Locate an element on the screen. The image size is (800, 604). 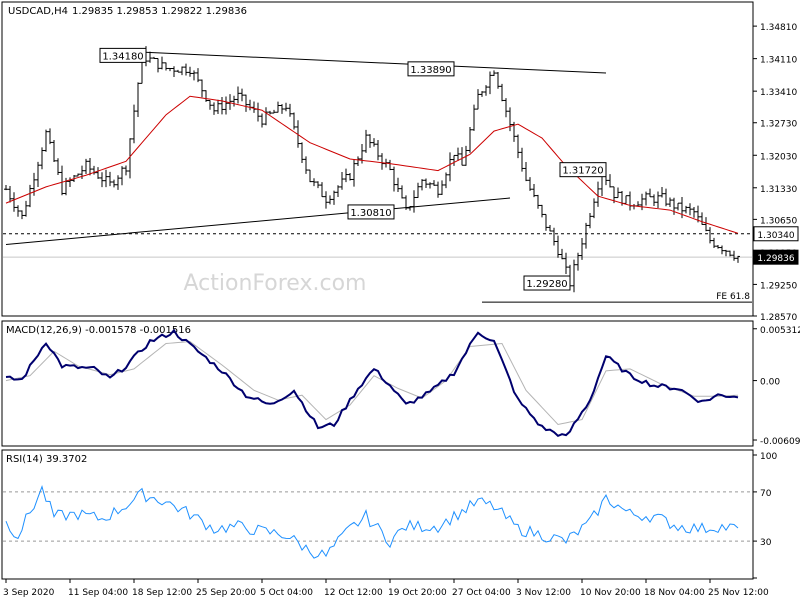
time-tick-label: 25 Nov 12:00 is located at coordinates (738, 593).